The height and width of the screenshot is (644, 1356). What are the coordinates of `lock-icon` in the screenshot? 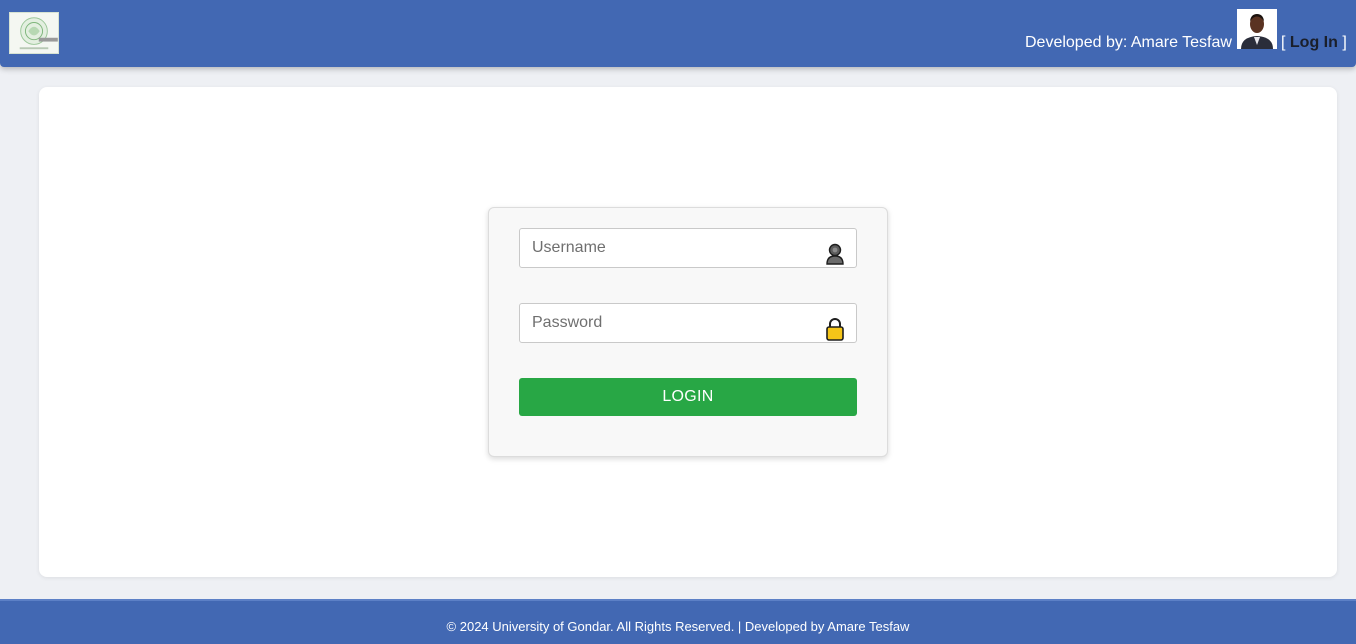 It's located at (835, 329).